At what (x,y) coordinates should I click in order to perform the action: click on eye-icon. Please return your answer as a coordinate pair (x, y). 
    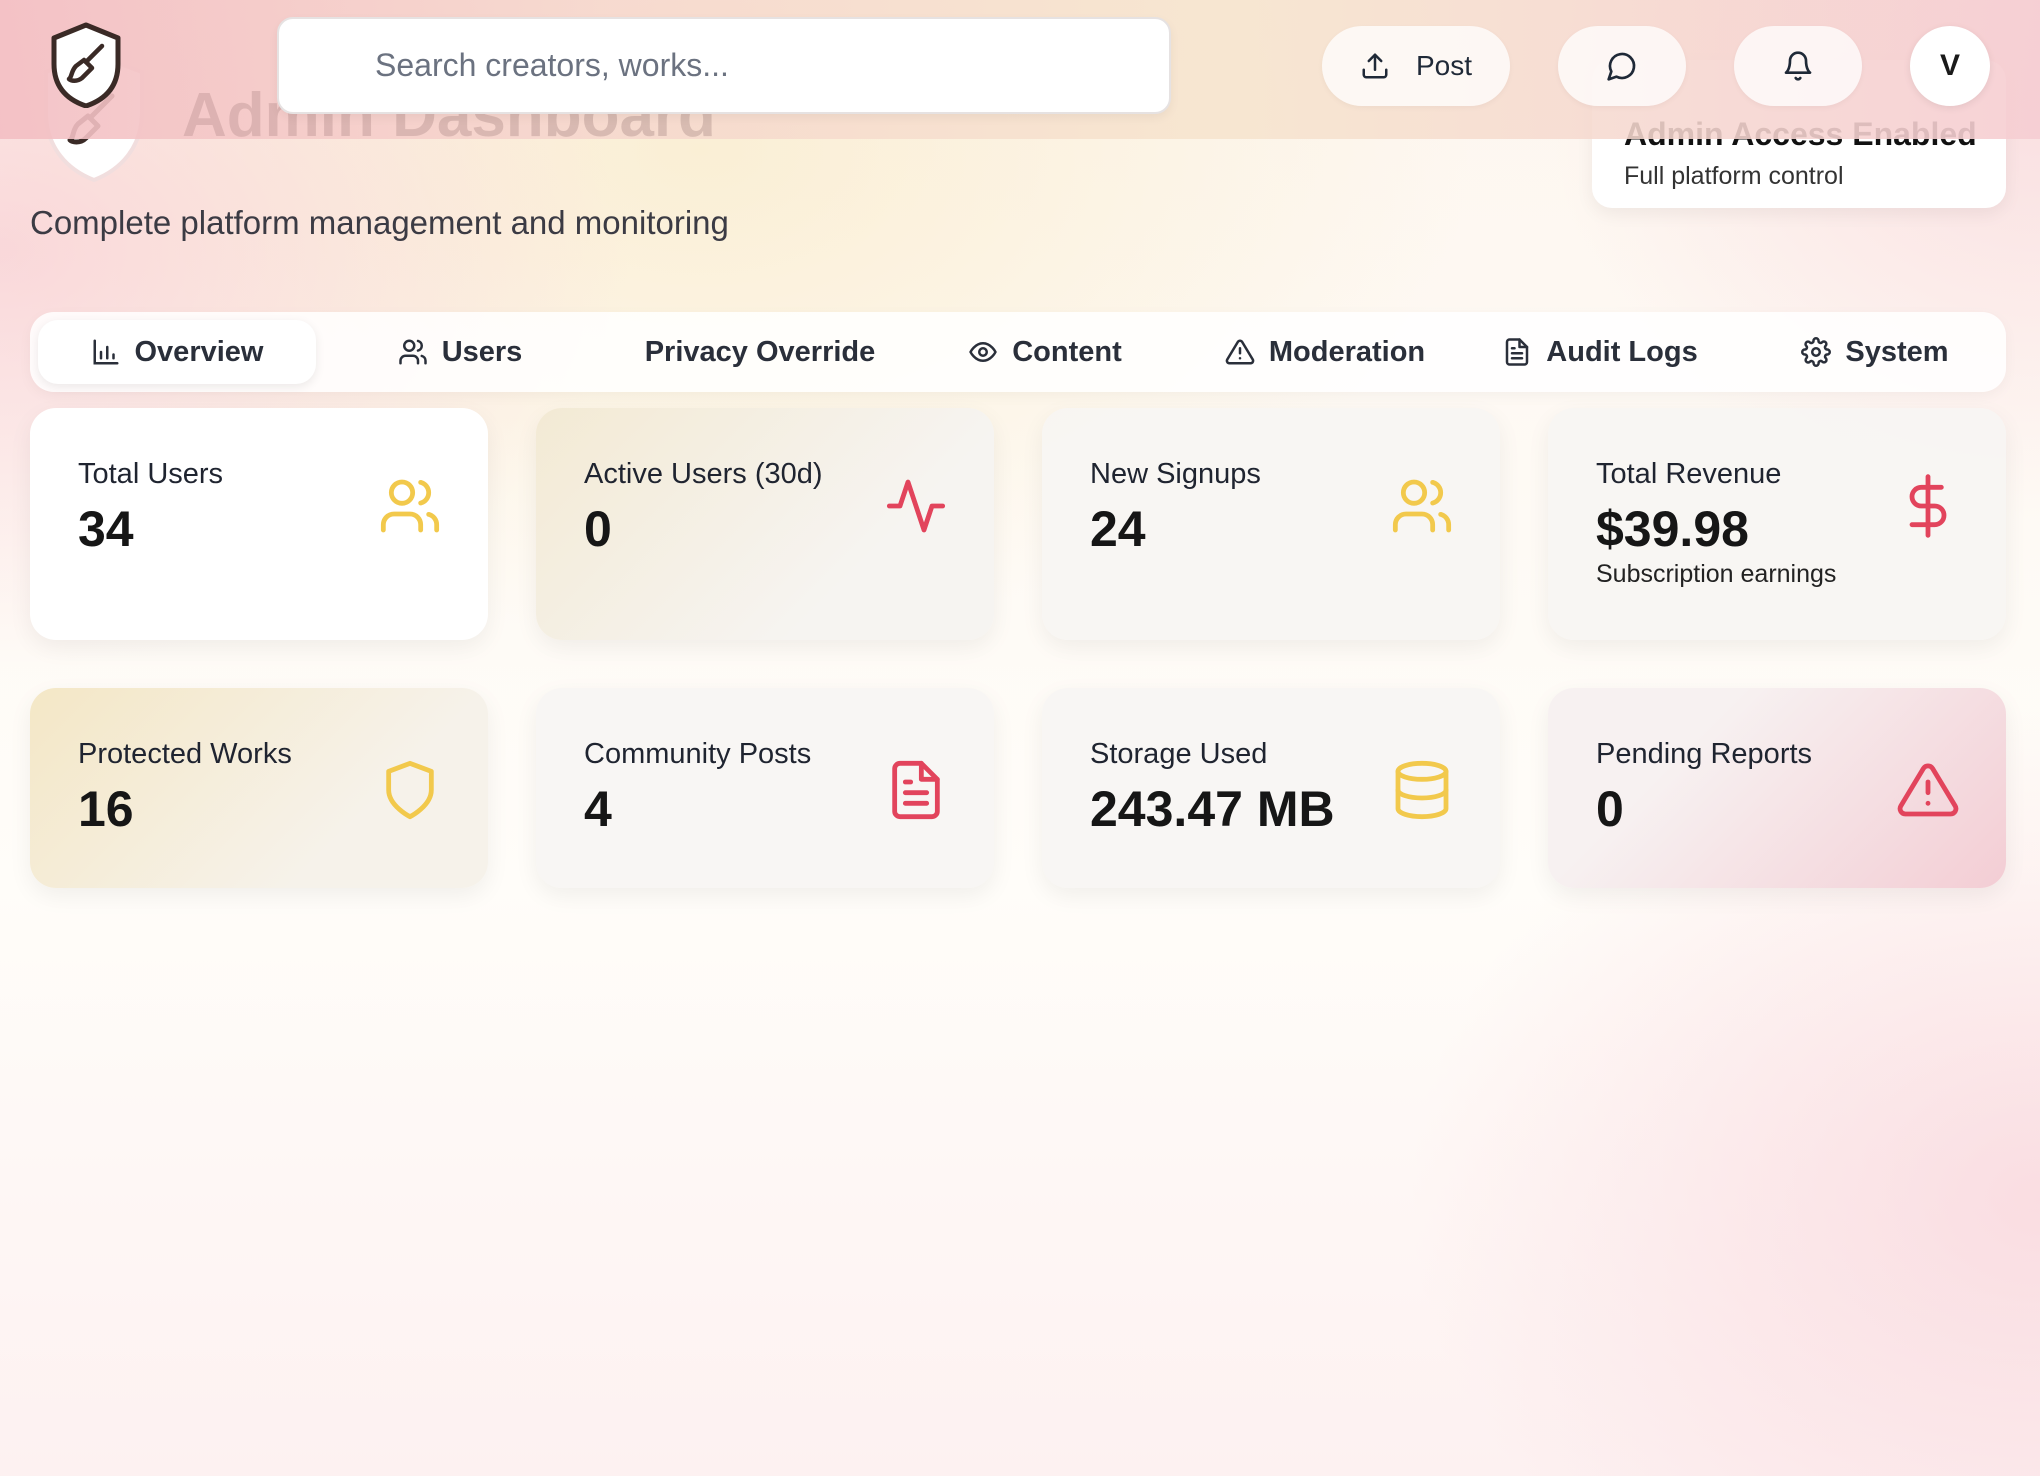
    Looking at the image, I should click on (983, 352).